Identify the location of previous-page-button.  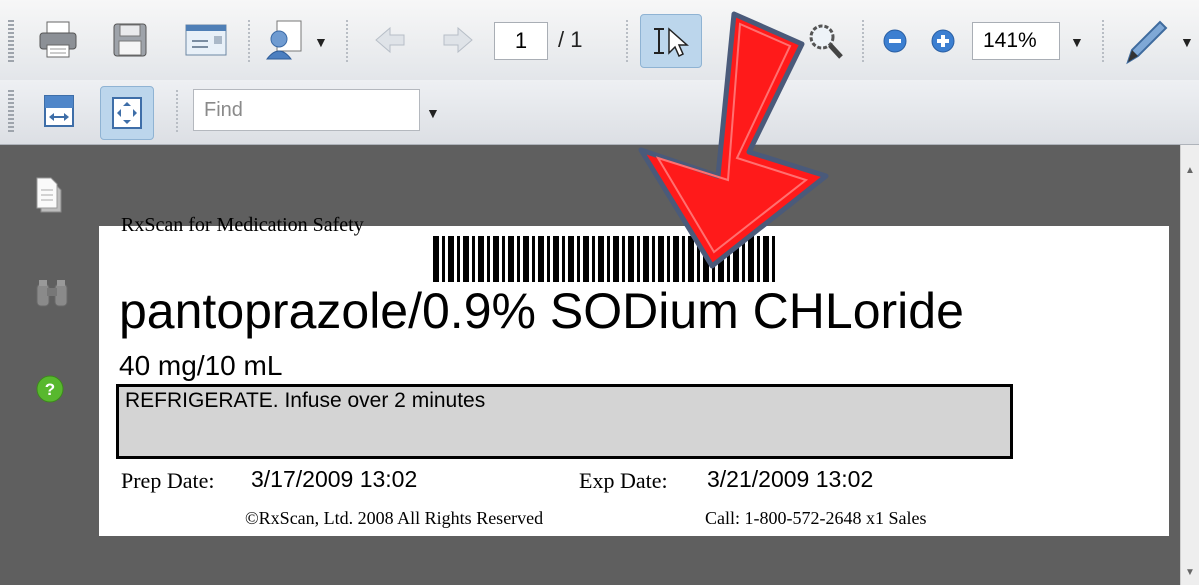
(390, 40).